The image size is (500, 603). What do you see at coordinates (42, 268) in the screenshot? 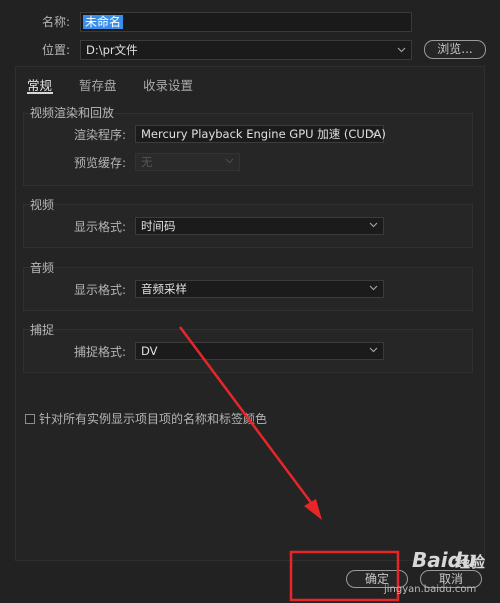
I see `audio-title: 音频` at bounding box center [42, 268].